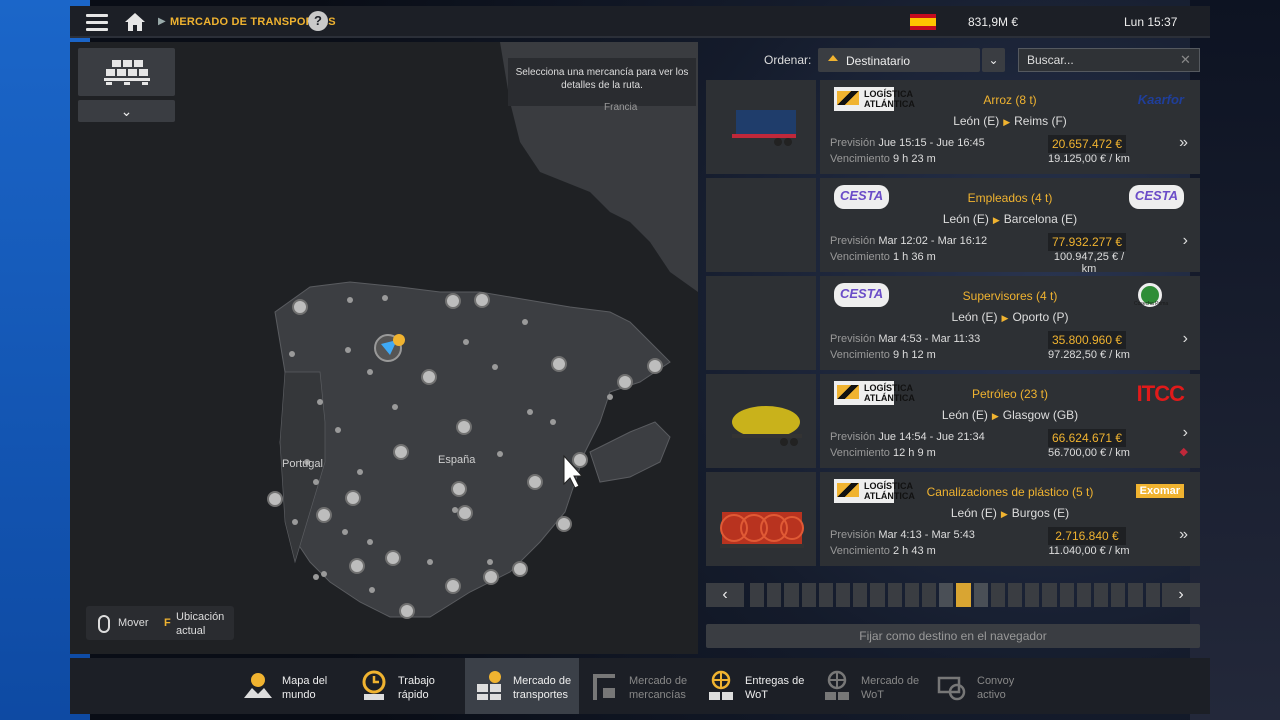 This screenshot has width=1280, height=720. Describe the element at coordinates (953, 636) in the screenshot. I see `set-destination-button: Fijar como destino en el navegador` at that location.